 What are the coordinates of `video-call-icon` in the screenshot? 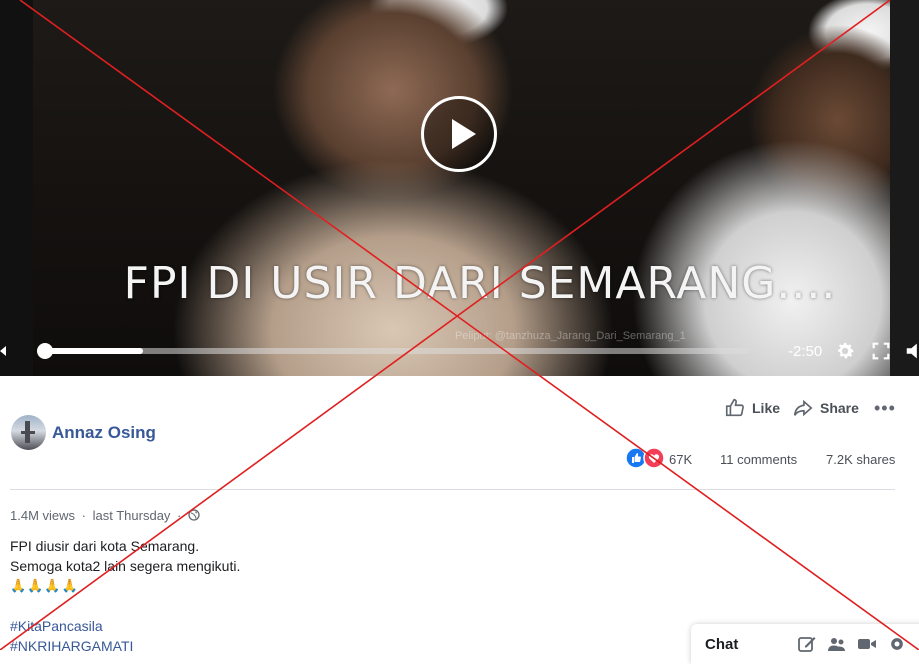 It's located at (867, 644).